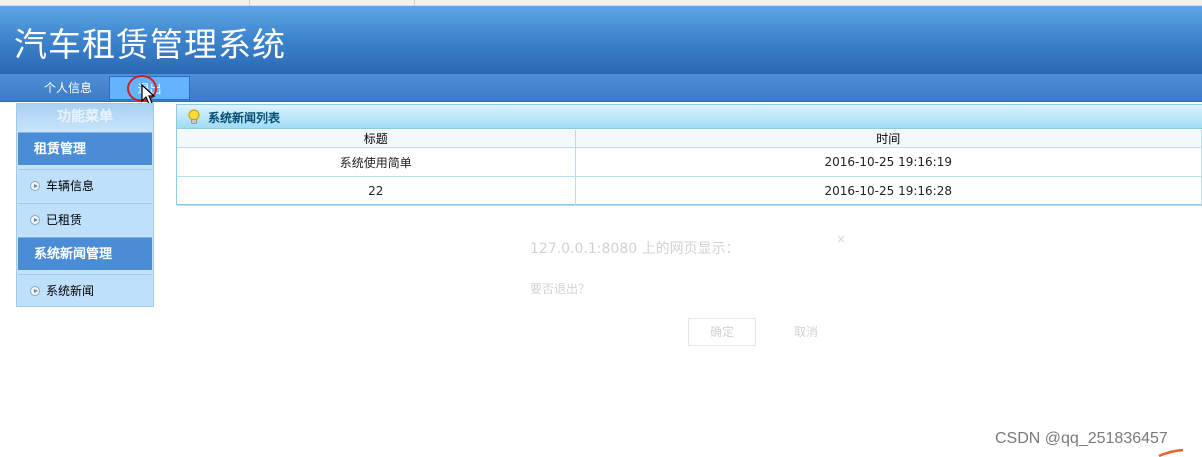  What do you see at coordinates (244, 118) in the screenshot?
I see `panel-title: 系统新闻列表` at bounding box center [244, 118].